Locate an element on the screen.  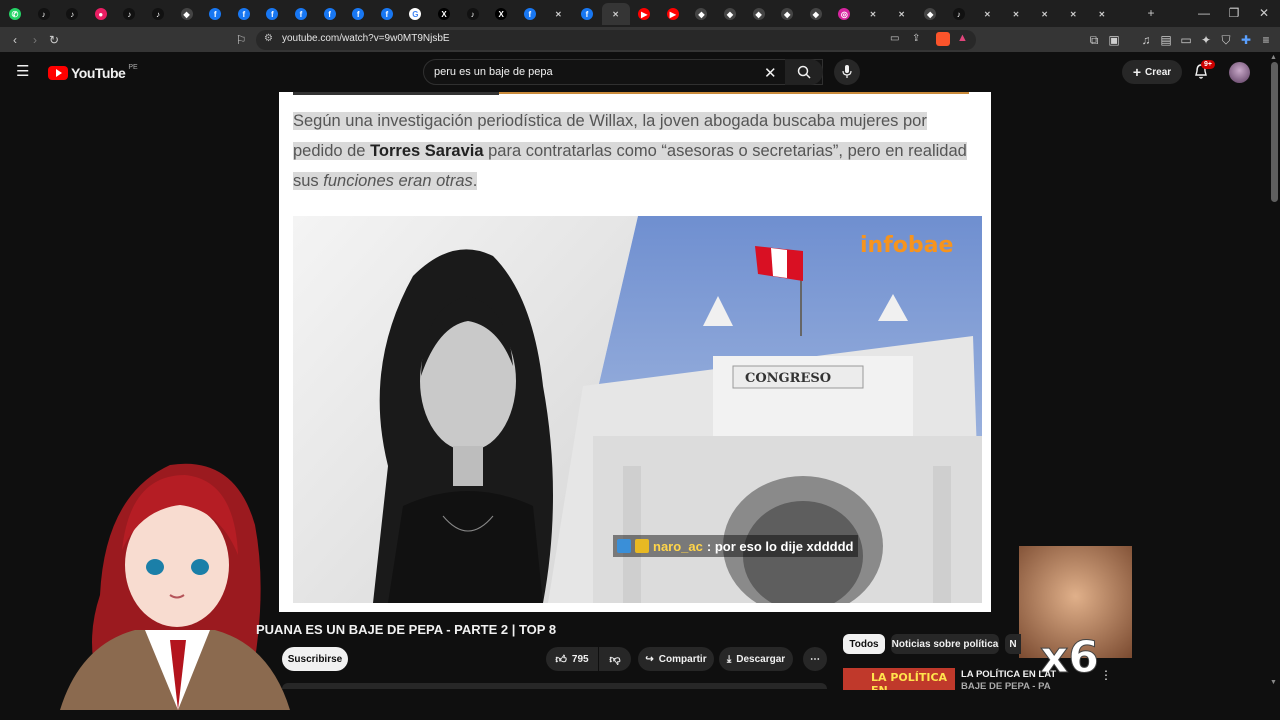
search-box: peru es un baje de pepa ✕ is located at coordinates (623, 72).